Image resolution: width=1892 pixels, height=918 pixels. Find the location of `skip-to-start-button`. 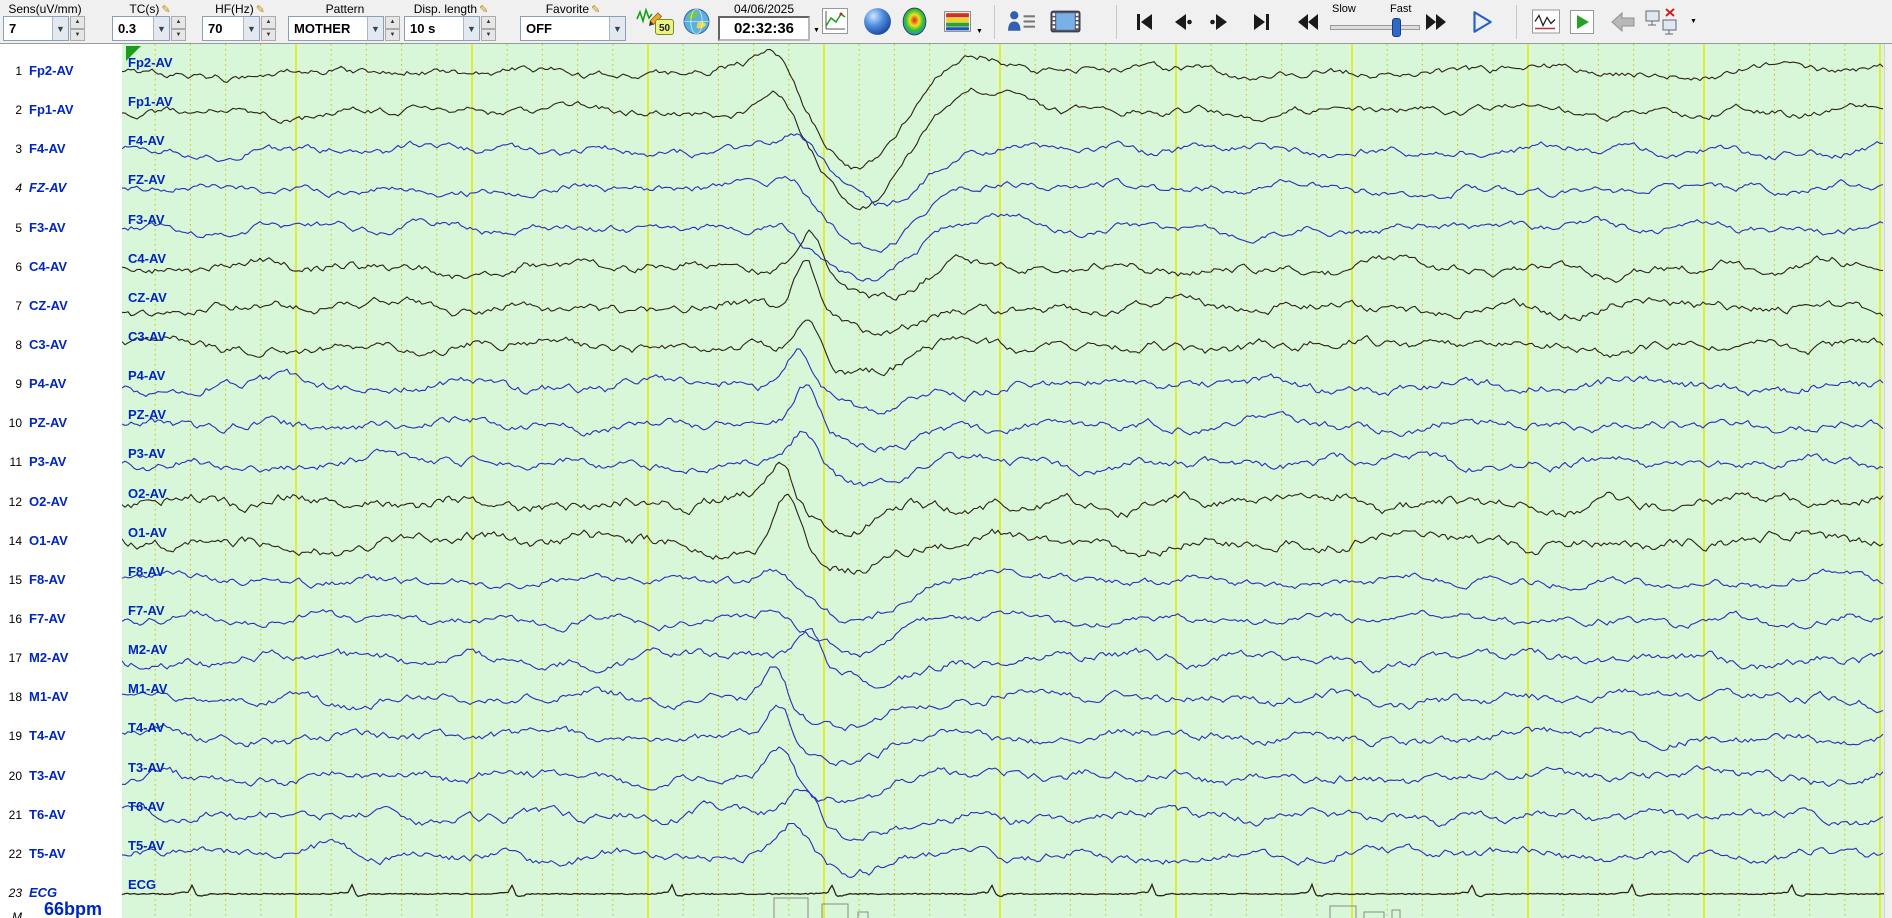

skip-to-start-button is located at coordinates (1144, 22).